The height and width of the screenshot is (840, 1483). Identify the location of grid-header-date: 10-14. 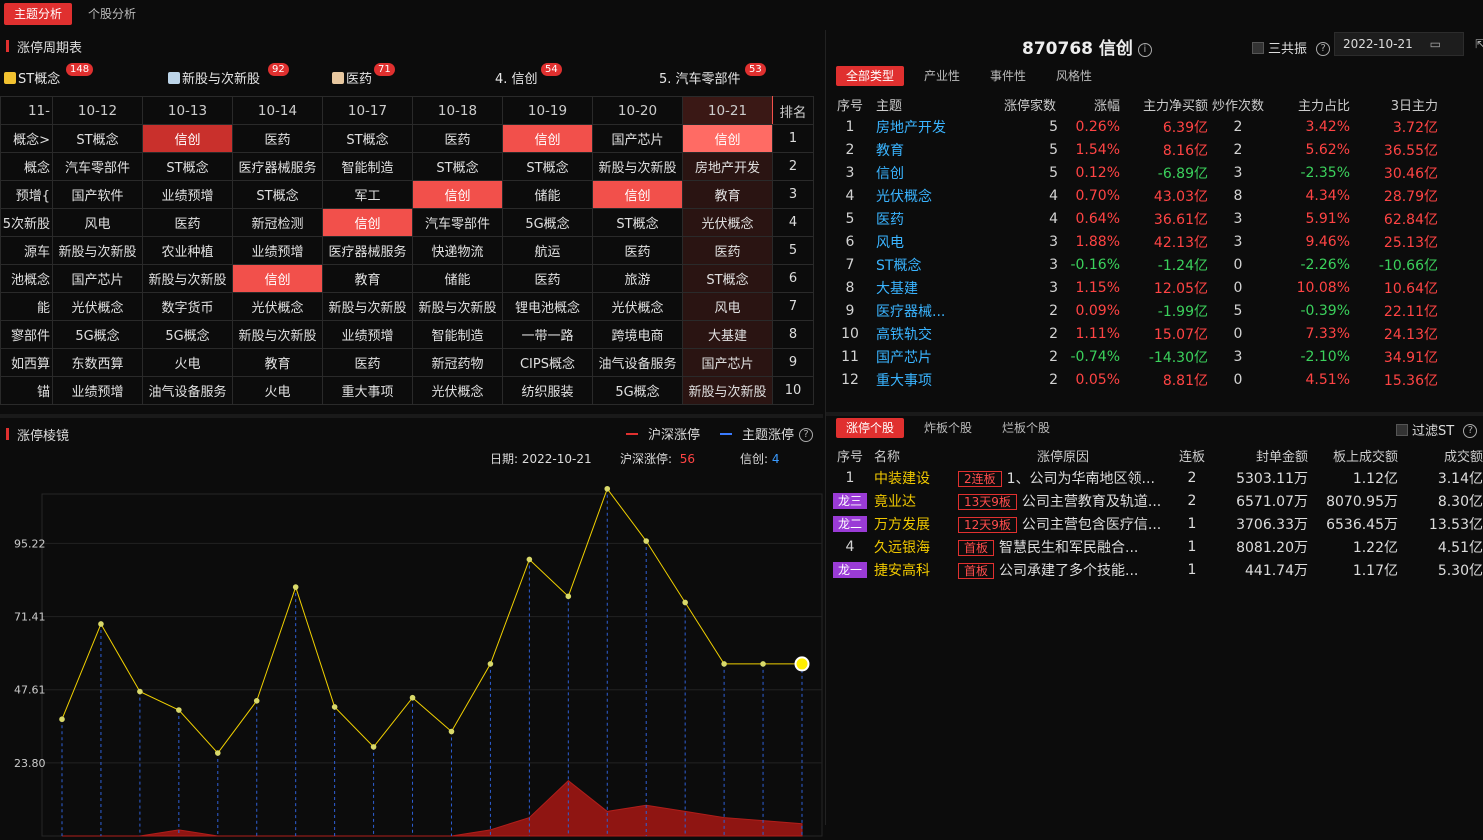
(277, 110).